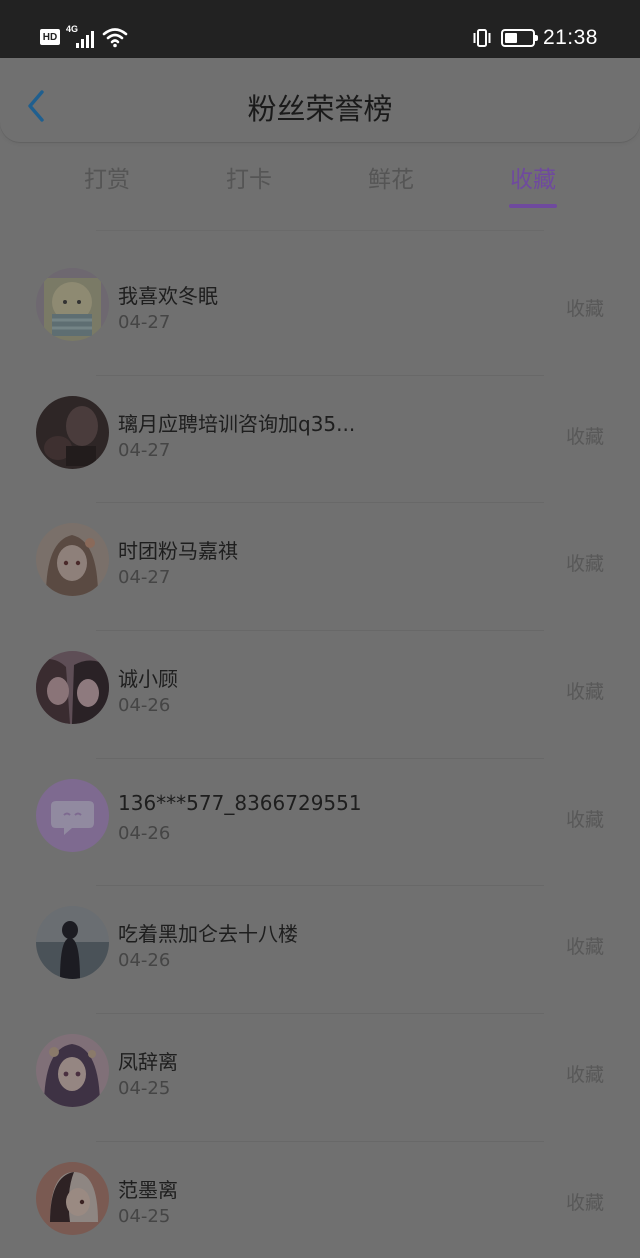 The width and height of the screenshot is (640, 1258). What do you see at coordinates (320, 440) in the screenshot?
I see `list-item: 璃月应聘培训咨询加q35... 04-27 收藏` at bounding box center [320, 440].